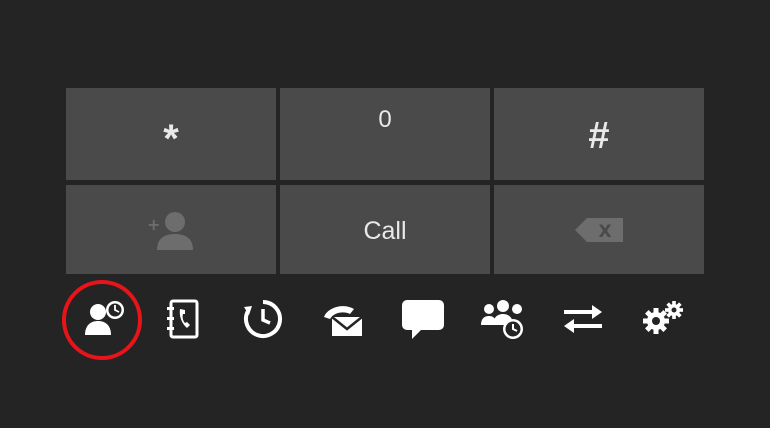  I want to click on key-hash-label: #, so click(599, 135).